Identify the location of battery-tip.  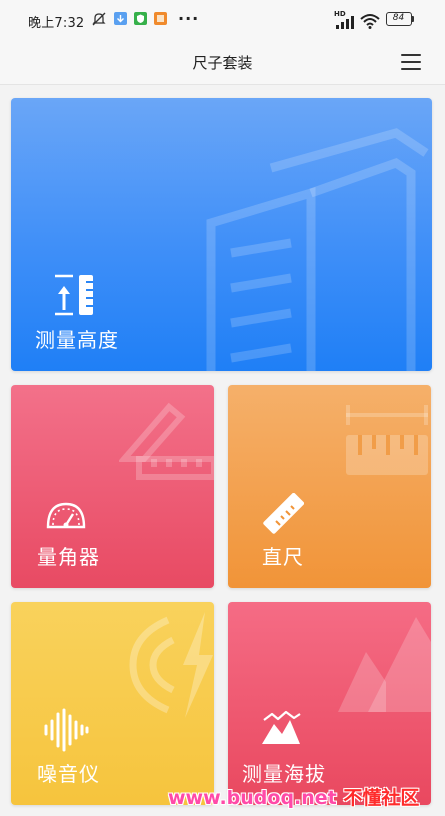
(413, 19).